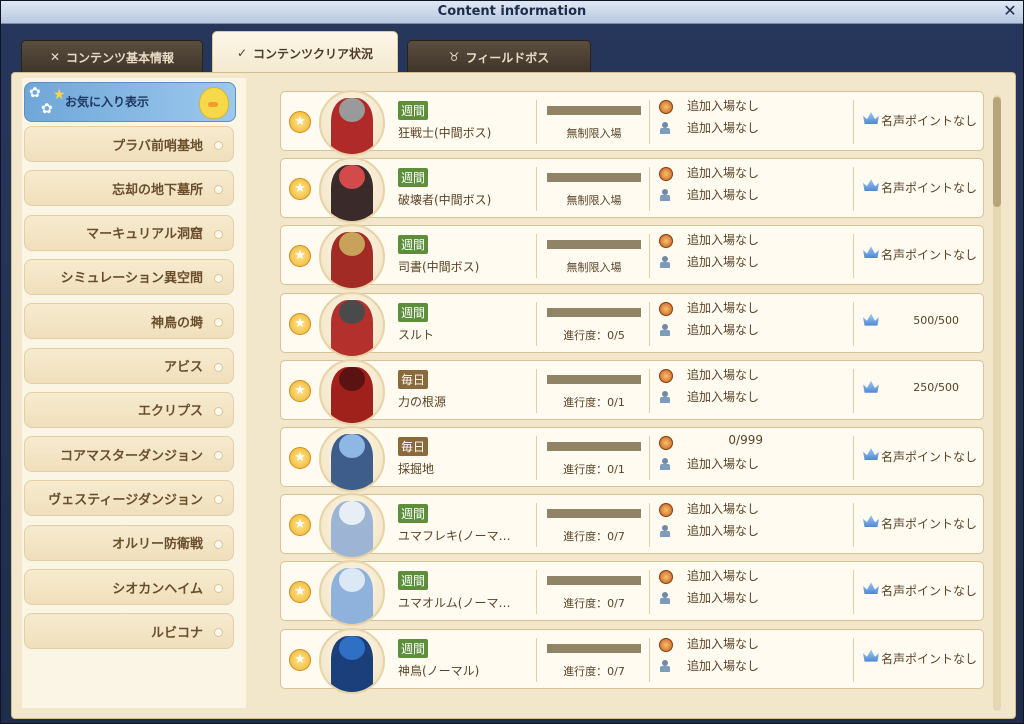  What do you see at coordinates (416, 469) in the screenshot?
I see `content-name: 採掘地` at bounding box center [416, 469].